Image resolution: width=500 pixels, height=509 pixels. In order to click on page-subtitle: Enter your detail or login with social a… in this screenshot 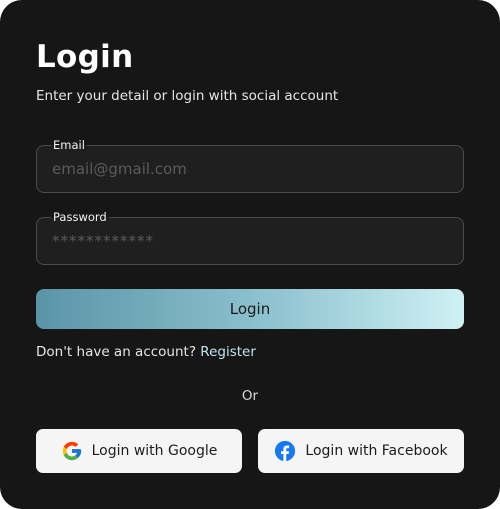, I will do `click(187, 96)`.